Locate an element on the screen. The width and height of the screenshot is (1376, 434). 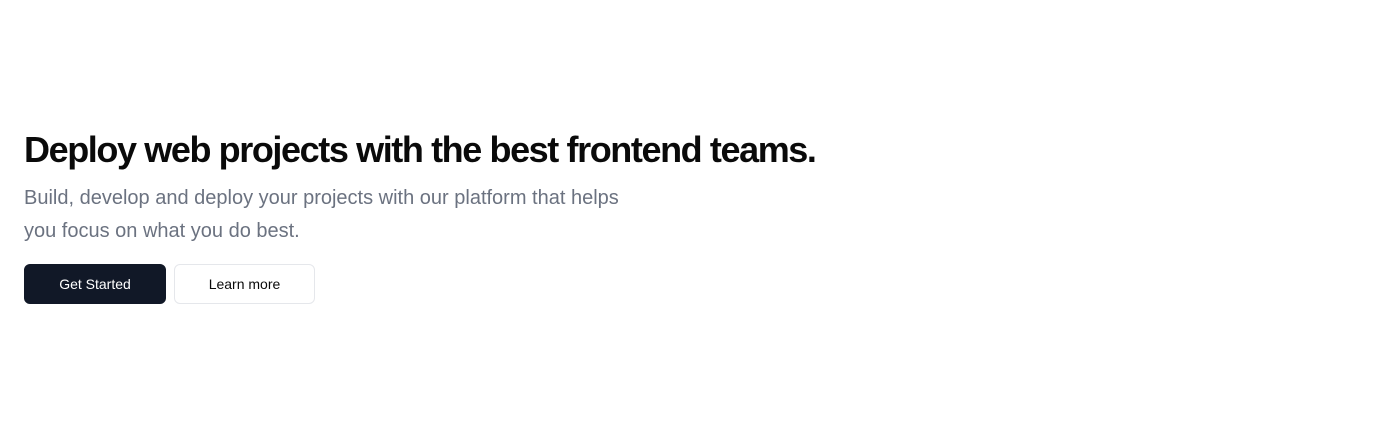
hero-actions: Get Started Learn more is located at coordinates (474, 284).